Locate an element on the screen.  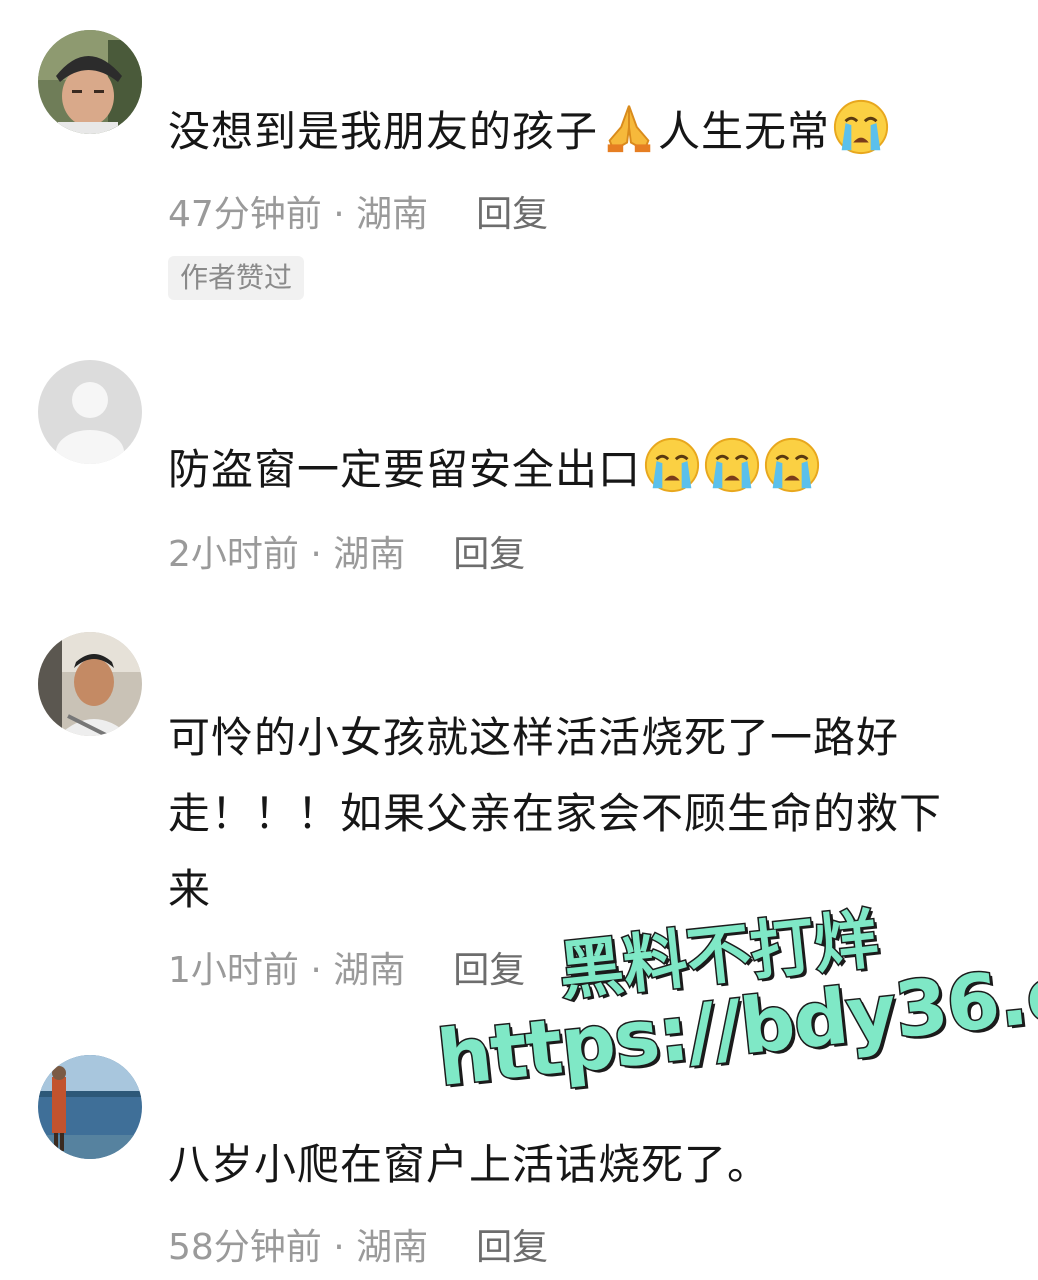
comment-time: 47分钟前 is located at coordinates (245, 214).